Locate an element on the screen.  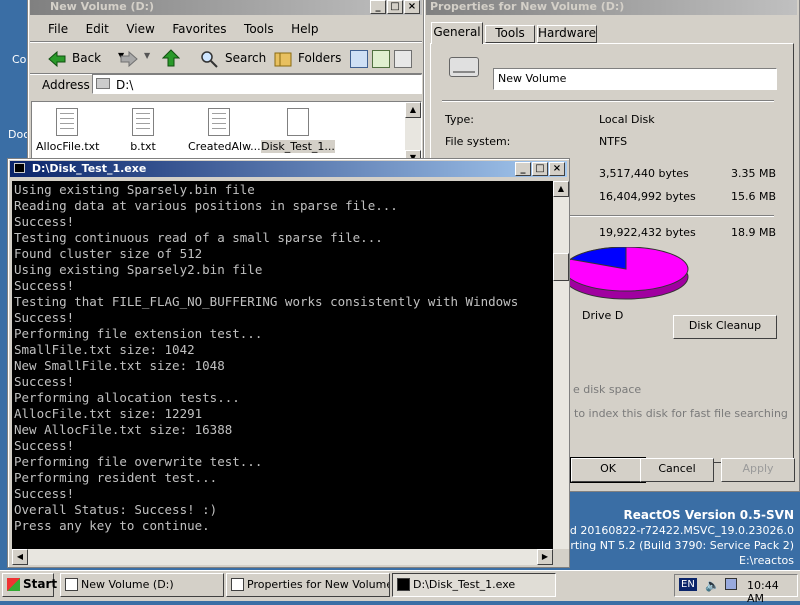
search-button: Search is located at coordinates (232, 59).